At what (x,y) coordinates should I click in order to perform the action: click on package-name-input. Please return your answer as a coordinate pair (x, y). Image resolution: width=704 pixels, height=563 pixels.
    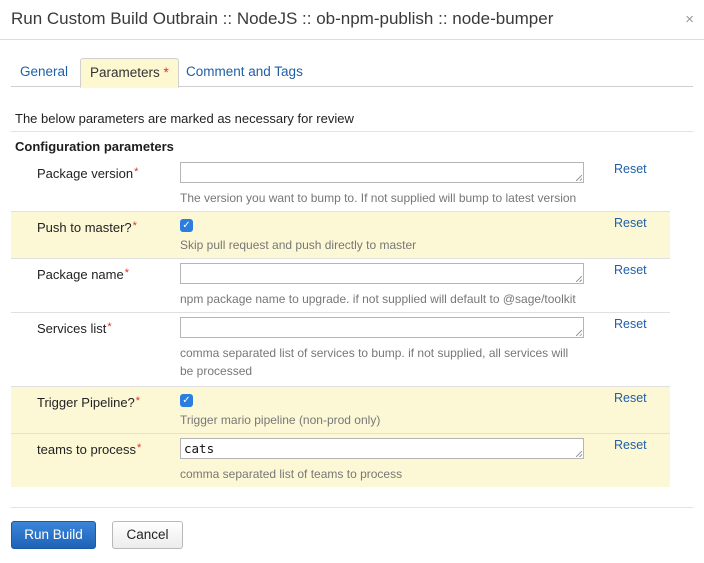
    Looking at the image, I should click on (382, 273).